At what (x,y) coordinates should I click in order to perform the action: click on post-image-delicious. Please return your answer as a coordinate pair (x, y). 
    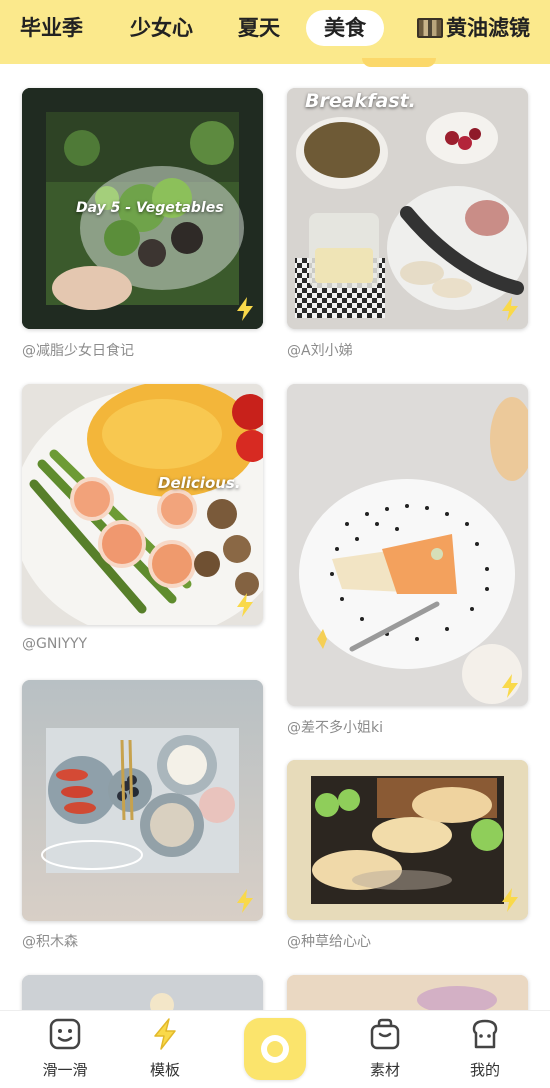
    Looking at the image, I should click on (142, 504).